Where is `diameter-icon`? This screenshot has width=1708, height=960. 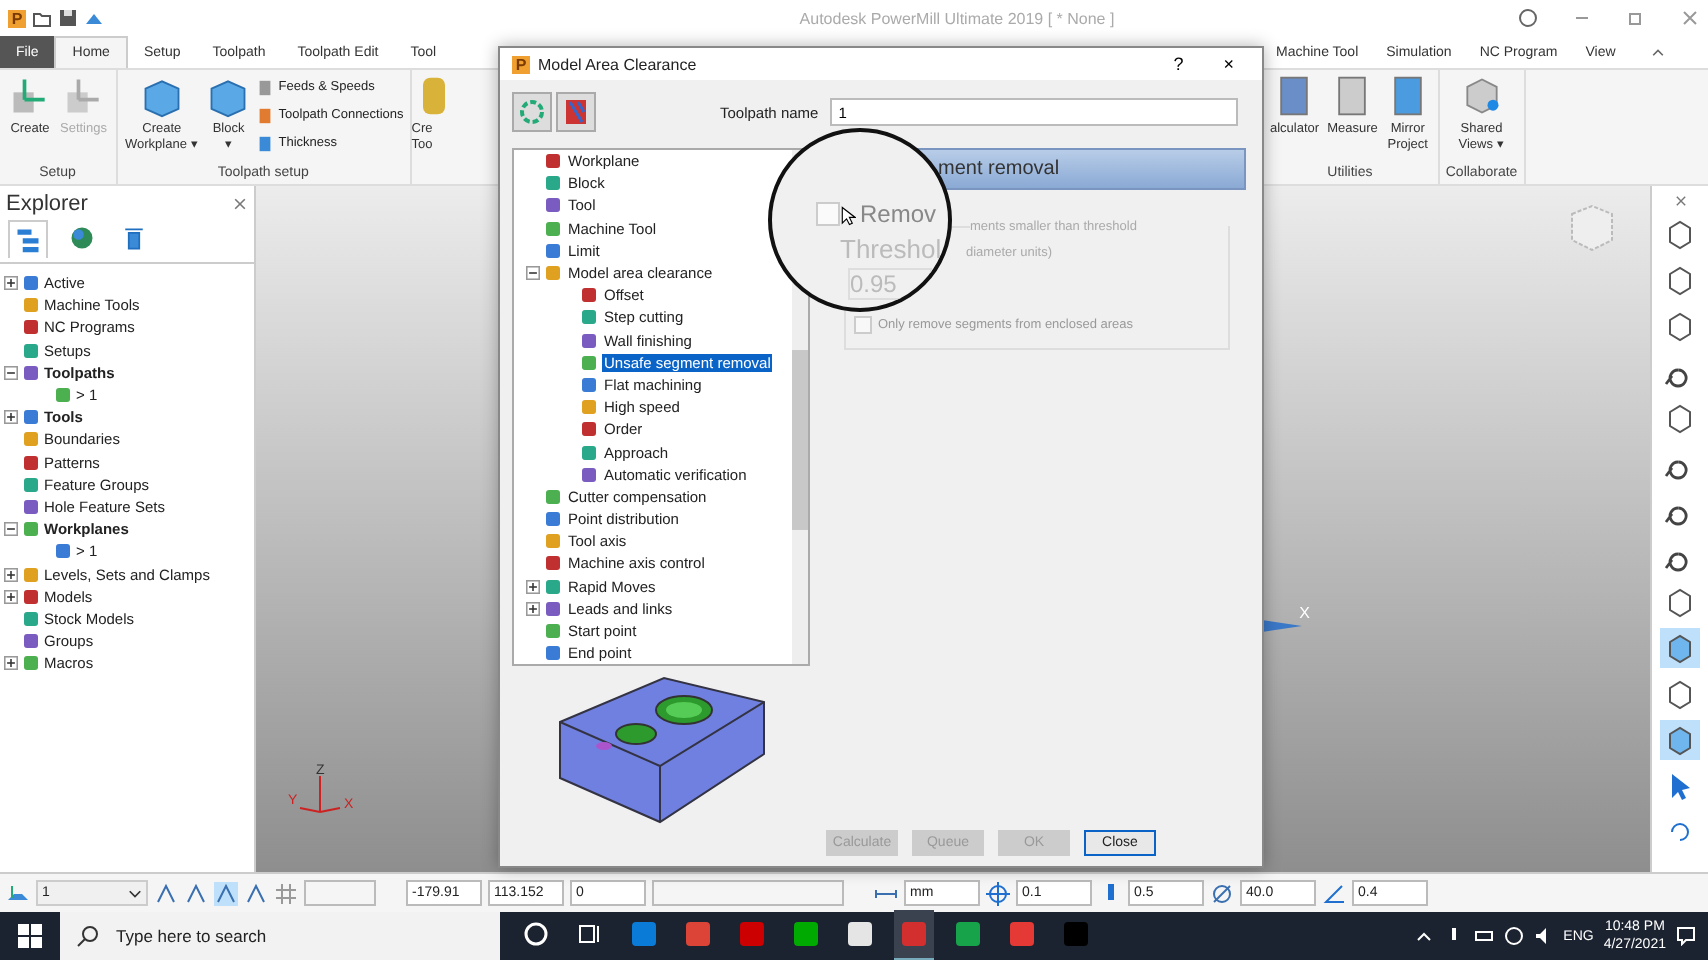
diameter-icon is located at coordinates (1222, 893).